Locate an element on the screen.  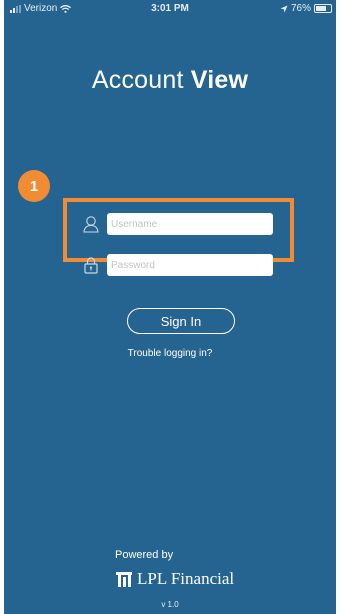
lpl-logo-icon is located at coordinates (124, 579).